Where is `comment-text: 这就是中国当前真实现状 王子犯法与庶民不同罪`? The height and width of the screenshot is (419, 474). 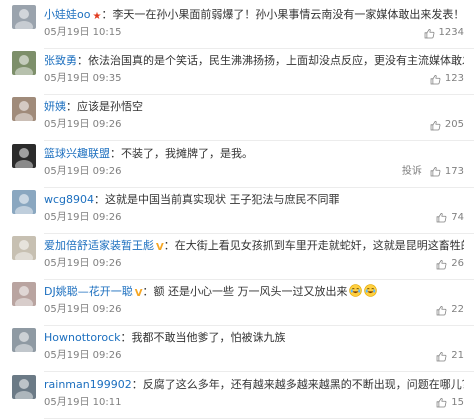
comment-text: 这就是中国当前真实现状 王子犯法与庶民不同罪 is located at coordinates (222, 199).